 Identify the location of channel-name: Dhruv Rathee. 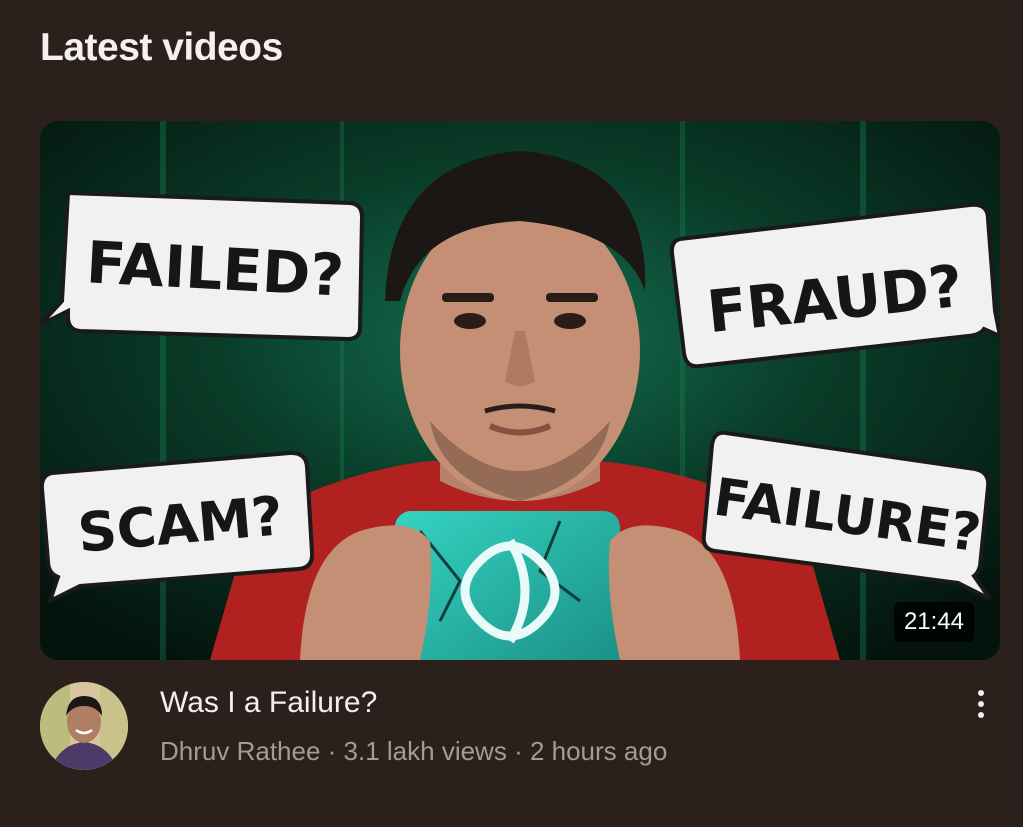
(240, 751).